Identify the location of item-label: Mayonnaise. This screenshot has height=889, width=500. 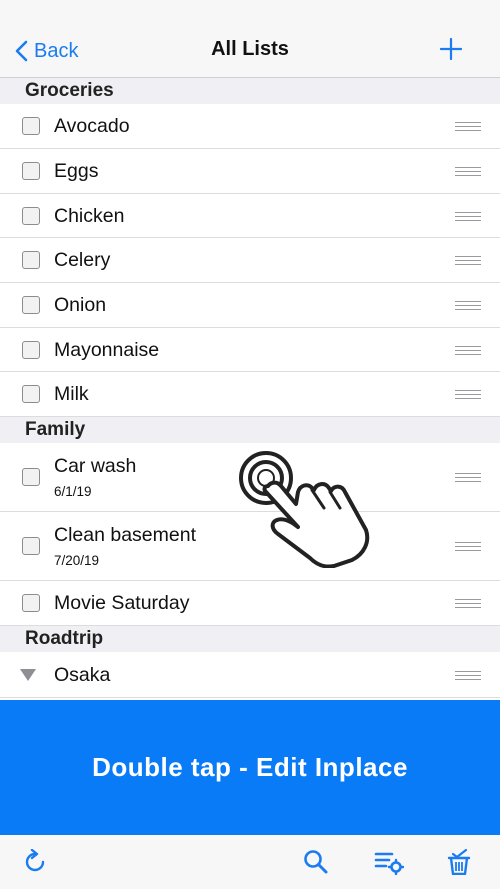
(107, 350).